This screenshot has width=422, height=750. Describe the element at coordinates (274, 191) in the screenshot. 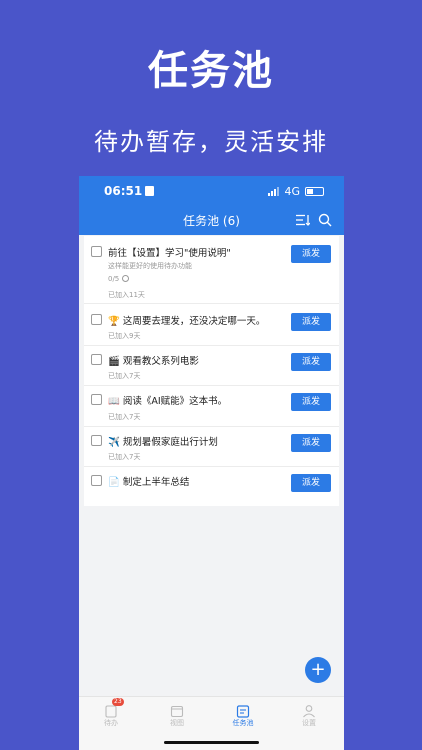

I see `signal-icon` at that location.